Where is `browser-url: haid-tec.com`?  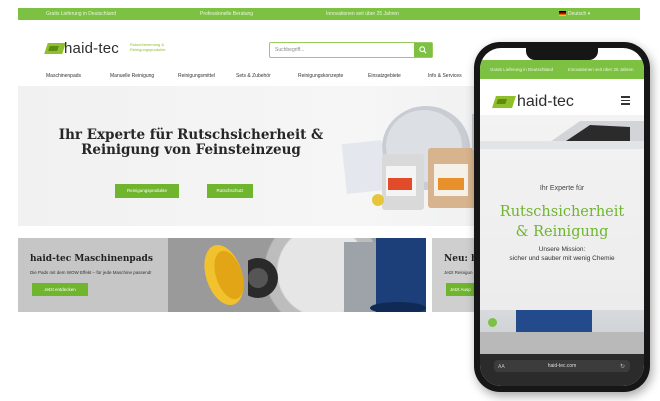 browser-url: haid-tec.com is located at coordinates (562, 366).